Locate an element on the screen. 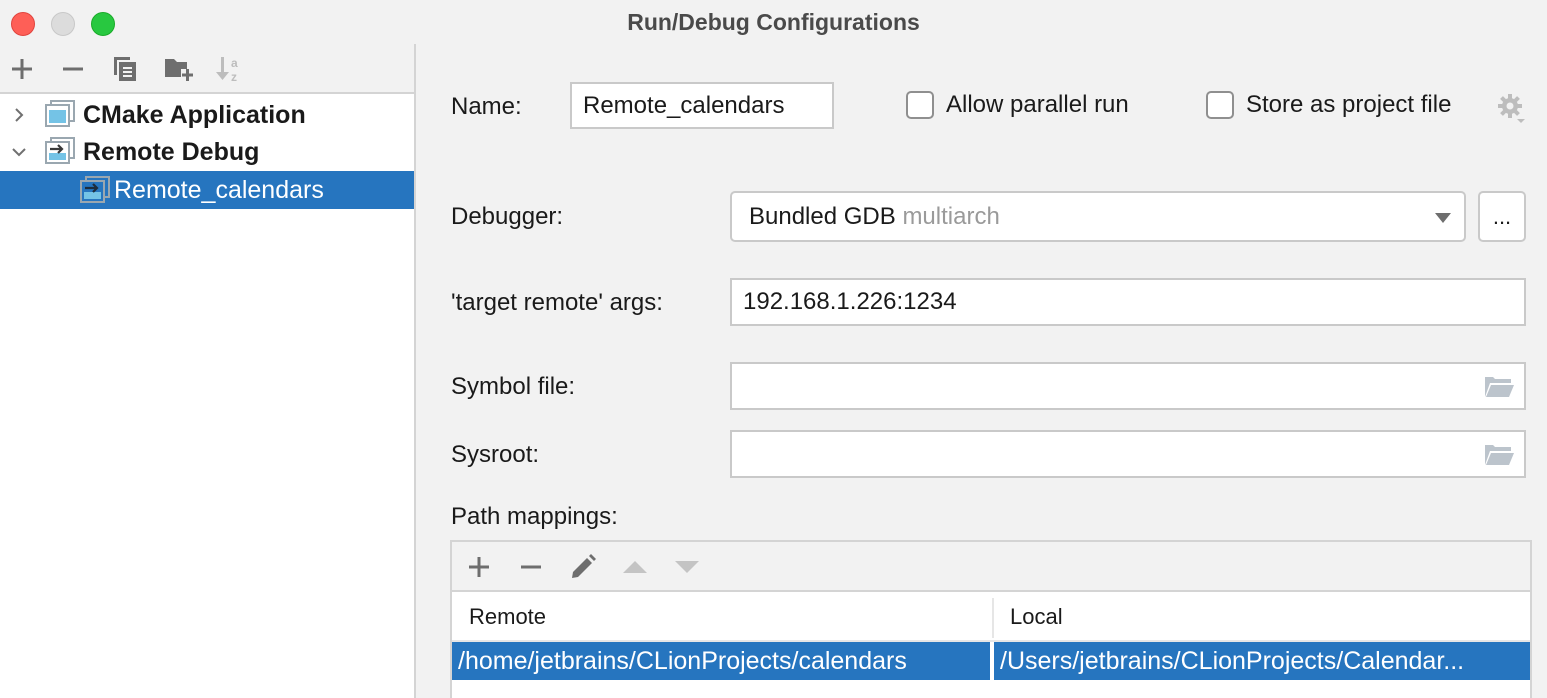 Image resolution: width=1547 pixels, height=698 pixels. remove-mapping-button is located at coordinates (531, 567).